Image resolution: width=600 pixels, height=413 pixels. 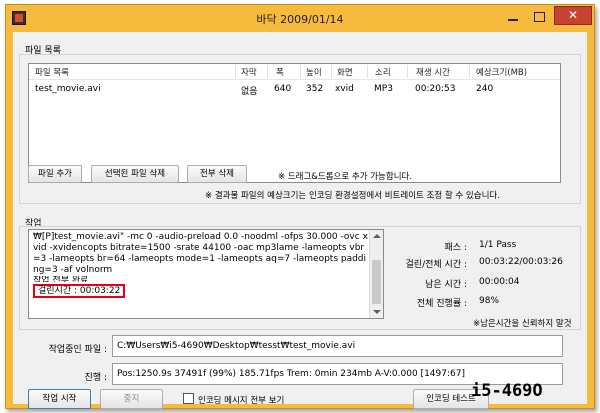 I want to click on overall-progress-label: 전체 진행률 :, so click(x=441, y=304).